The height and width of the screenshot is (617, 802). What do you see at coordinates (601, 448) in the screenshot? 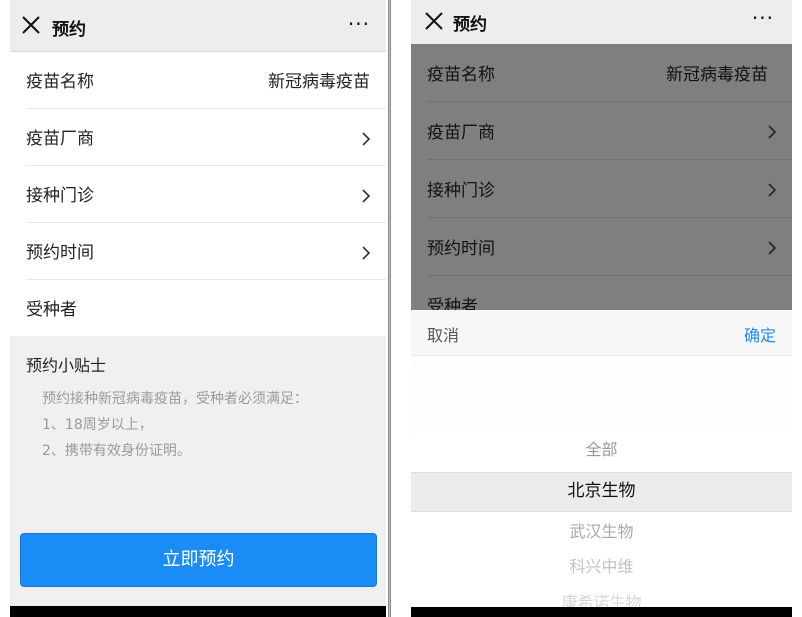
I see `picker-option: 全部` at bounding box center [601, 448].